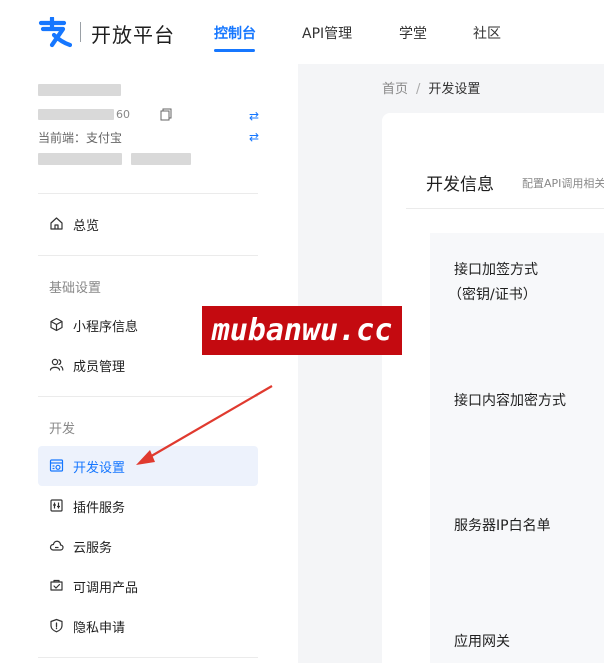  What do you see at coordinates (302, 330) in the screenshot?
I see `watermark: mubanwu.cc` at bounding box center [302, 330].